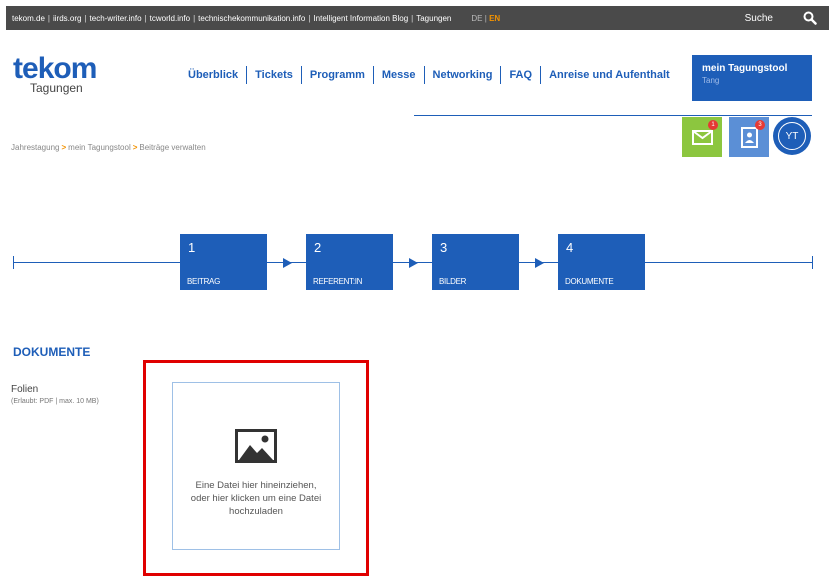 Image resolution: width=835 pixels, height=577 pixels. Describe the element at coordinates (172, 147) in the screenshot. I see `breadcrumb-current: Beiträge verwalten` at that location.